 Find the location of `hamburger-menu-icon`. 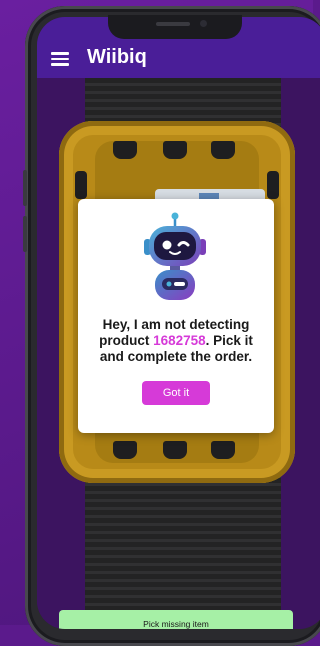

hamburger-menu-icon is located at coordinates (60, 59).